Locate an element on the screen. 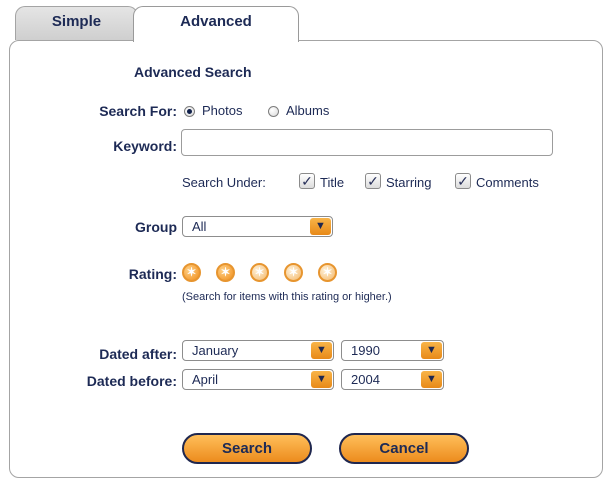 The image size is (609, 484). tab-simple-label: Simple is located at coordinates (76, 21).